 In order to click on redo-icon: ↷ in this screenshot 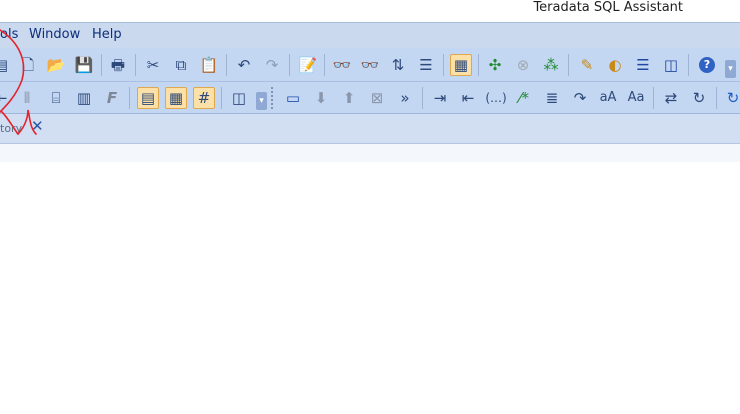, I will do `click(272, 65)`.